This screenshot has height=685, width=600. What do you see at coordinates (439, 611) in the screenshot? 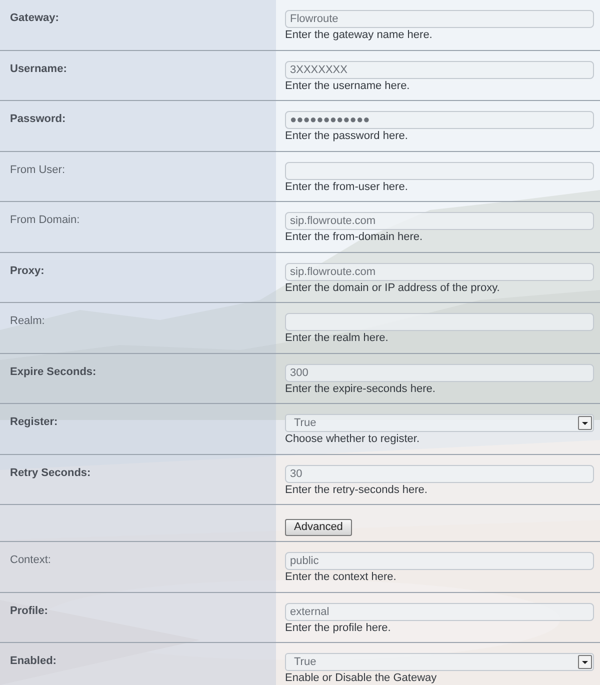
I see `input-field: external` at bounding box center [439, 611].